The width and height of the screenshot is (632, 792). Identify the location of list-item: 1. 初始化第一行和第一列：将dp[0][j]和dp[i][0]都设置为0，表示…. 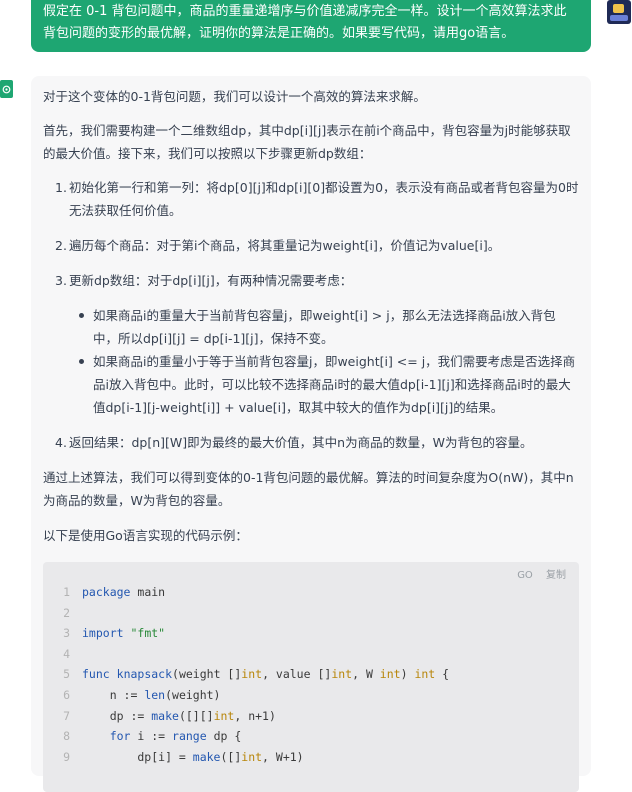
(311, 199).